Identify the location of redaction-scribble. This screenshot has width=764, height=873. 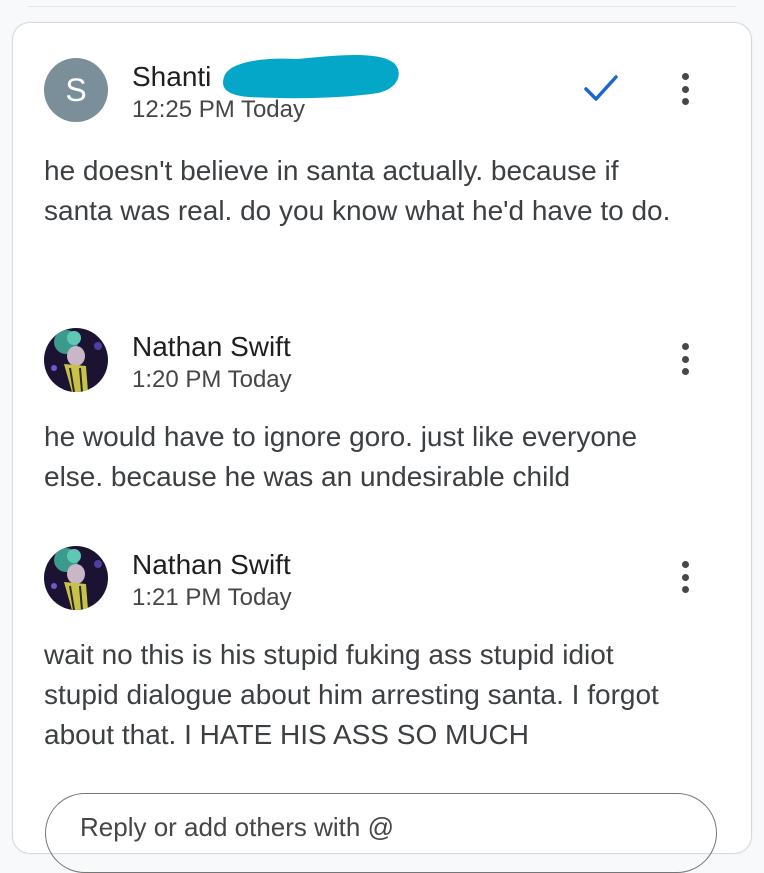
(311, 77).